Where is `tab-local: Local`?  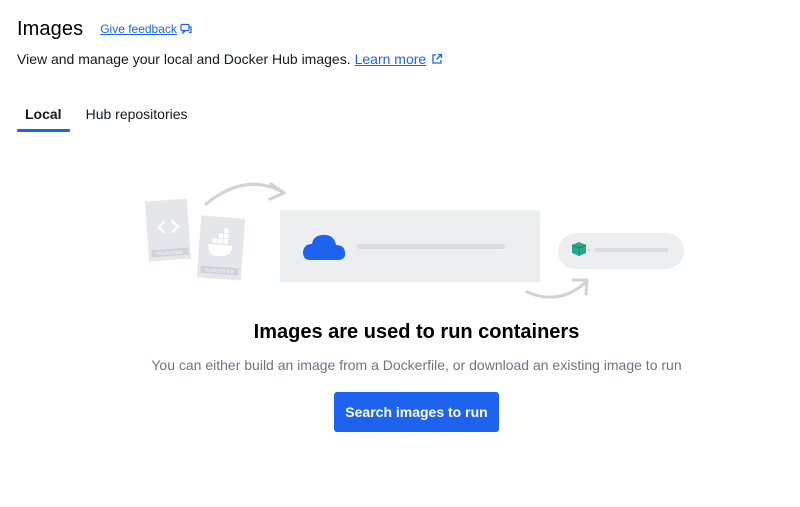
tab-local: Local is located at coordinates (43, 119).